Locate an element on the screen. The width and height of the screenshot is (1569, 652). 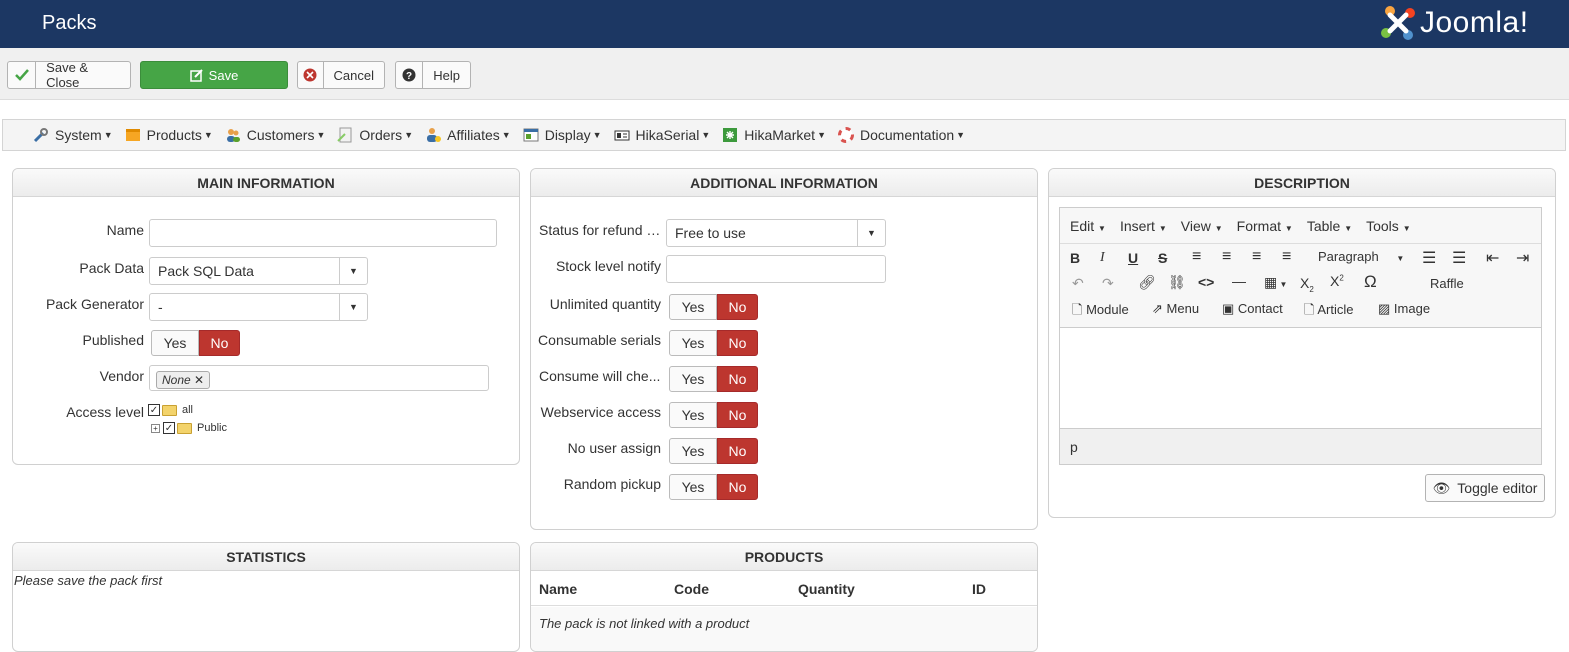
superscript-icon: X2 is located at coordinates (1337, 281).